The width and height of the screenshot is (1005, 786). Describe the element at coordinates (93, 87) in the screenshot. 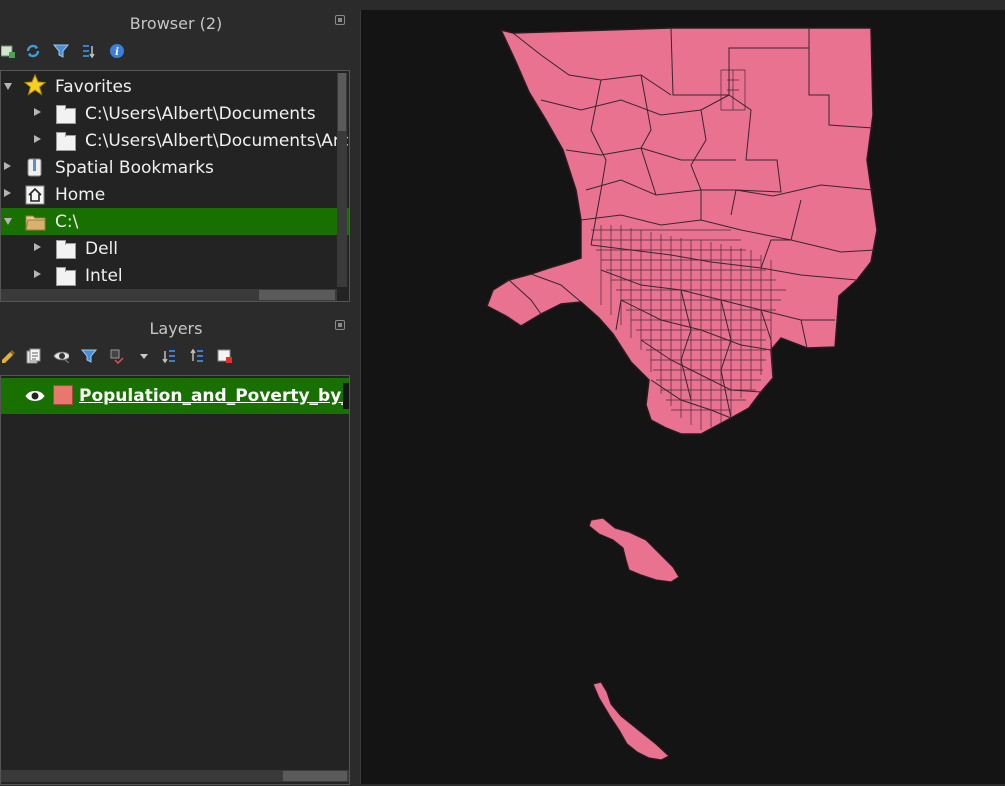

I see `tree-item-label: Favorites` at that location.